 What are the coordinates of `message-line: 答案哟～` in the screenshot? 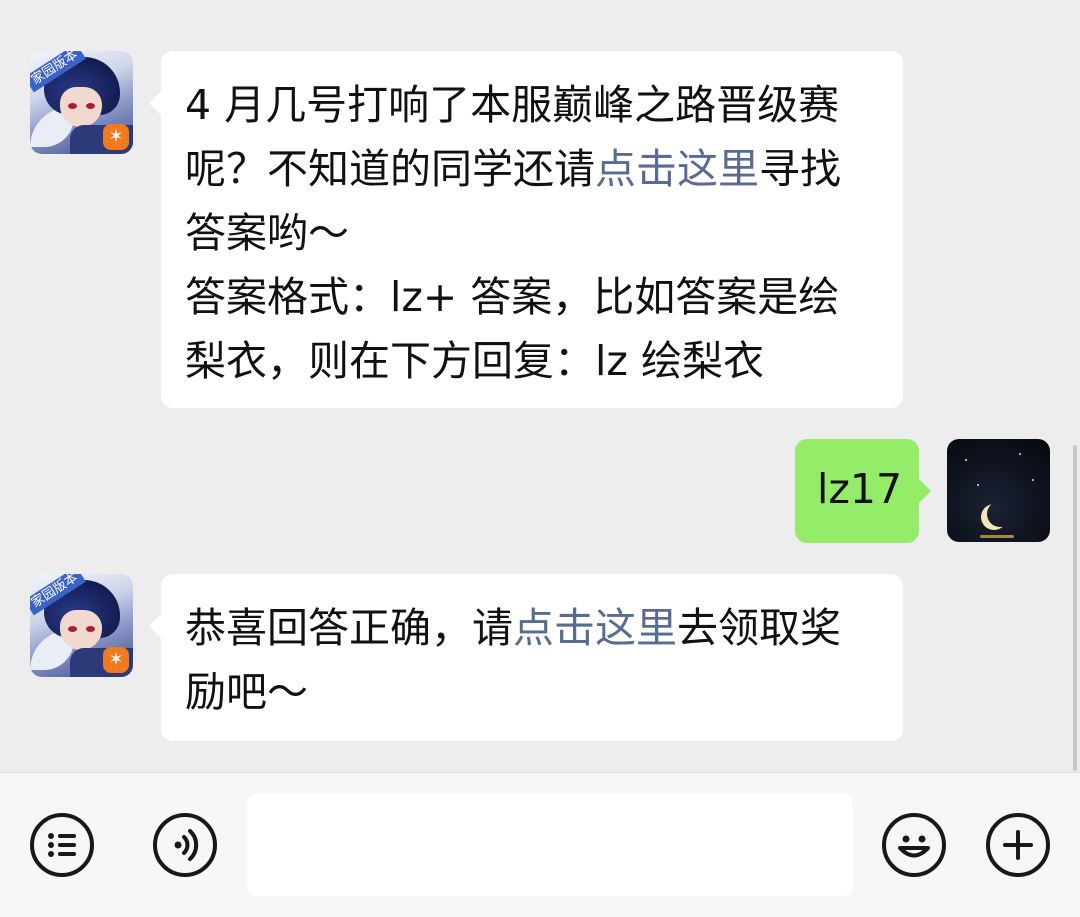 It's located at (532, 233).